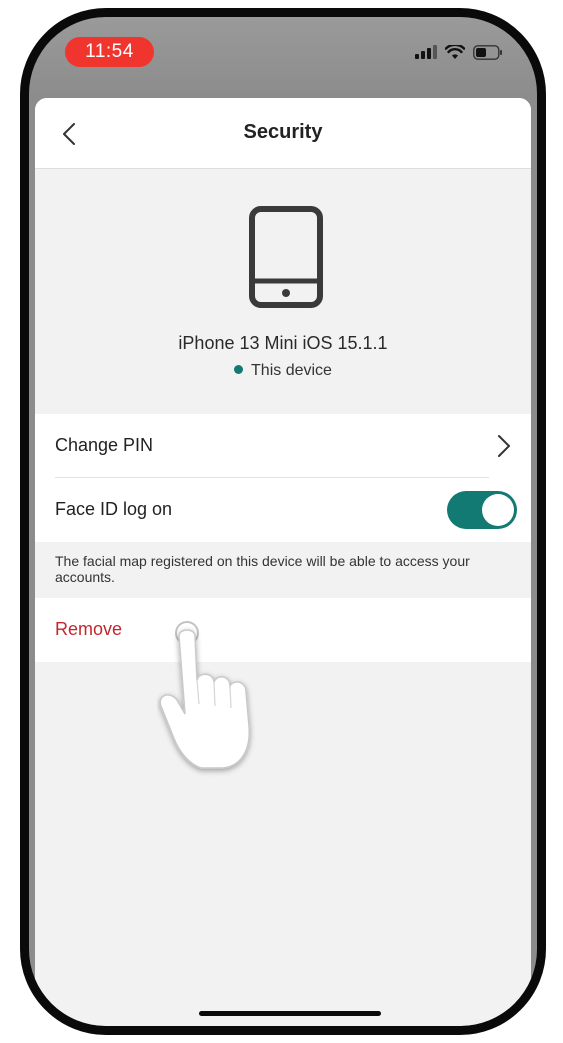  What do you see at coordinates (293, 445) in the screenshot?
I see `change-pin-row: Change PIN` at bounding box center [293, 445].